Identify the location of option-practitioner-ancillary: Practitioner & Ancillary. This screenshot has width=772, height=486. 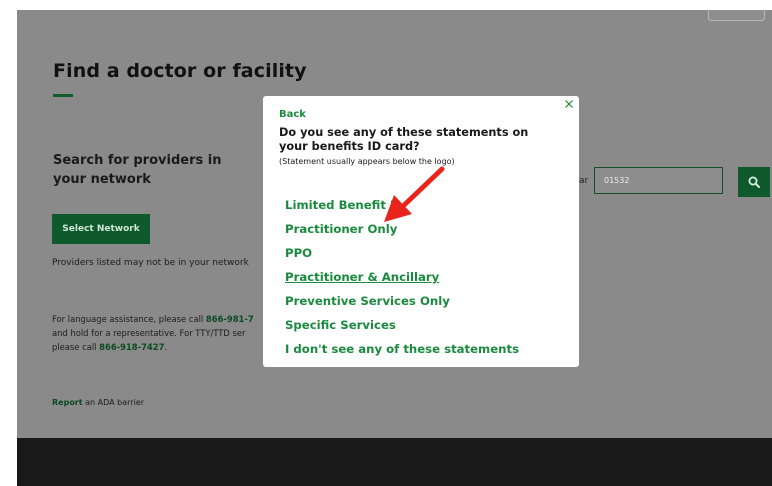
(362, 277).